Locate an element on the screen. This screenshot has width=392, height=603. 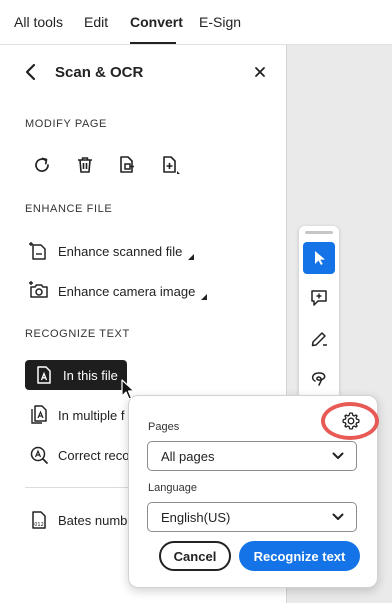
in-this-file-label: In this file is located at coordinates (90, 375).